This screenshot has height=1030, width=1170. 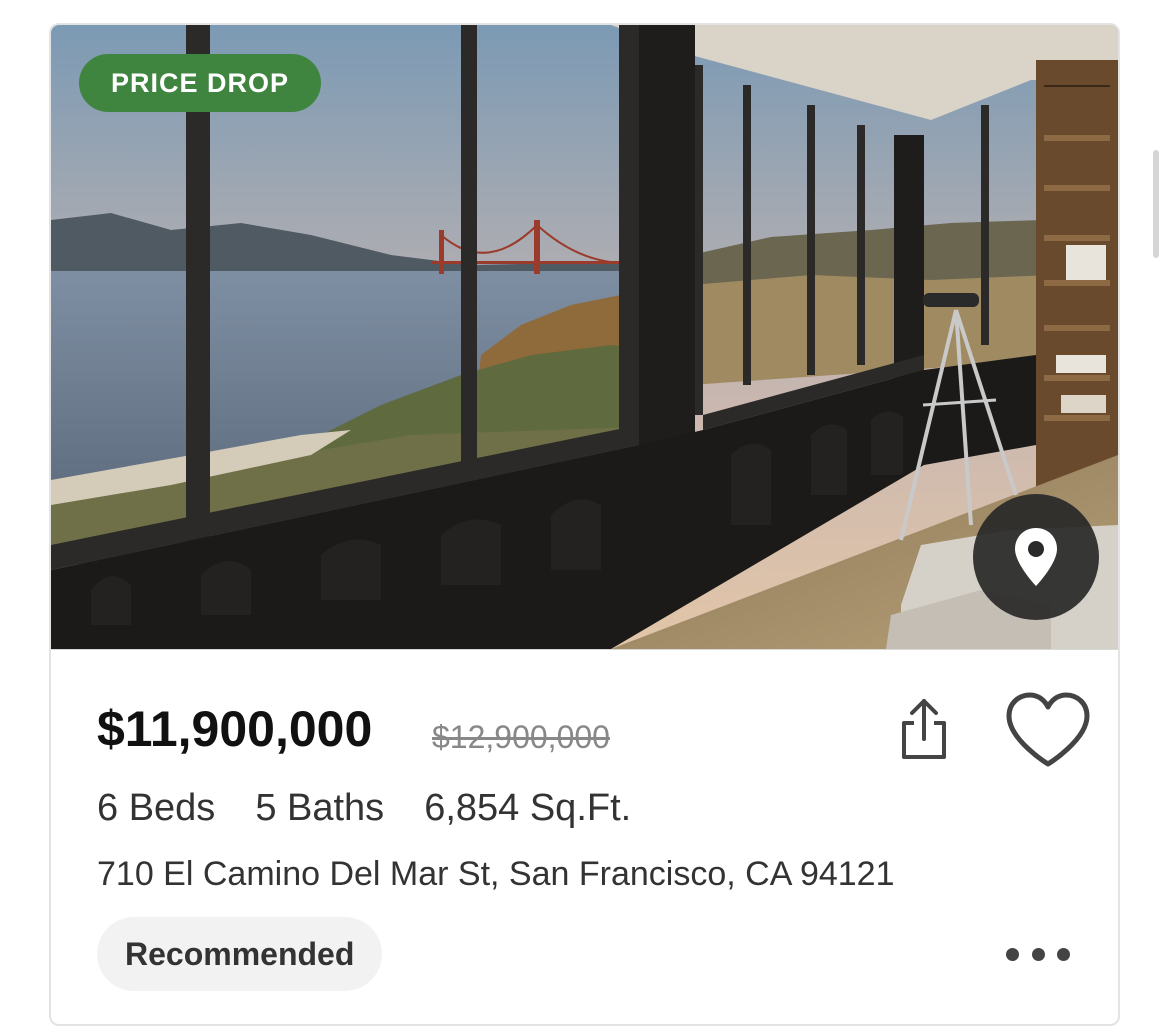 I want to click on share-button, so click(x=924, y=729).